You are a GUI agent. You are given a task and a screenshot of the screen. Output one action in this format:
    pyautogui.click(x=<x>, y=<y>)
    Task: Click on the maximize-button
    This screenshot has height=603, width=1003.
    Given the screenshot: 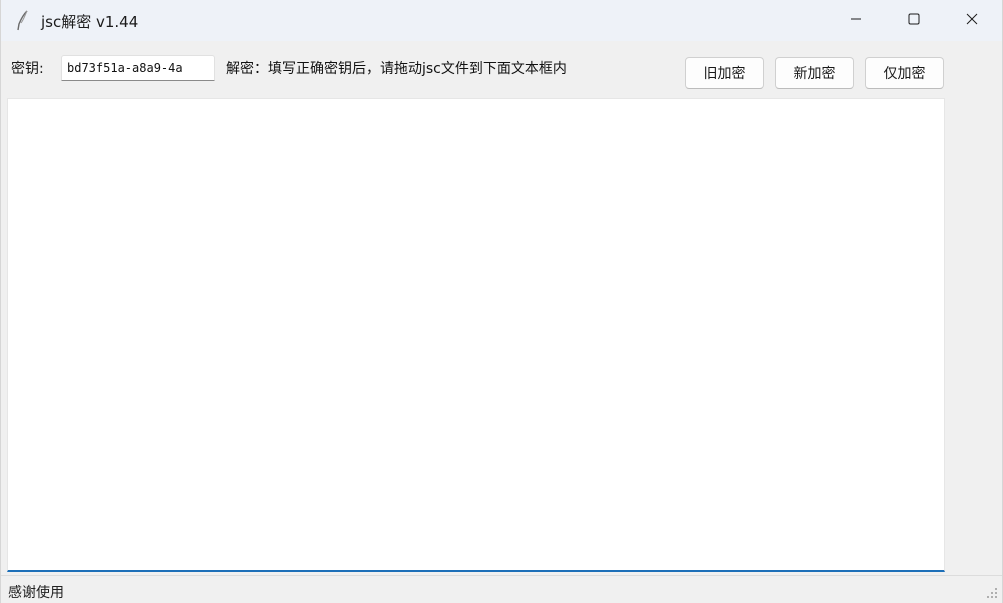 What is the action you would take?
    pyautogui.click(x=914, y=20)
    